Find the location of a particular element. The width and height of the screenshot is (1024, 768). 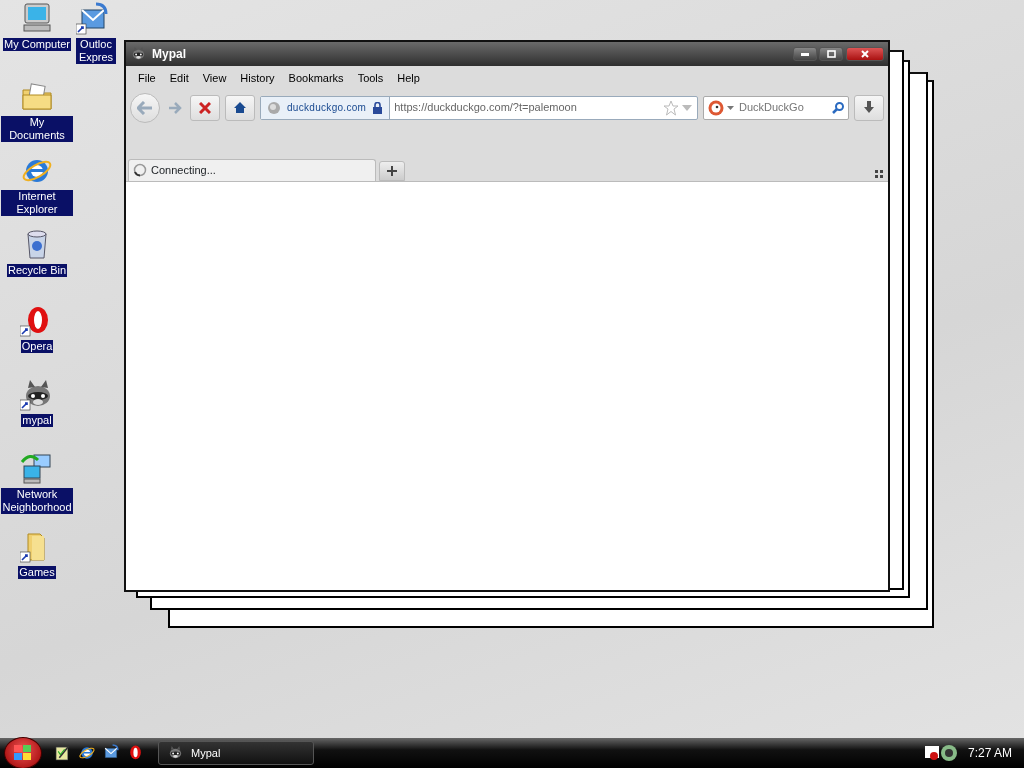

padlock-icon is located at coordinates (378, 107).